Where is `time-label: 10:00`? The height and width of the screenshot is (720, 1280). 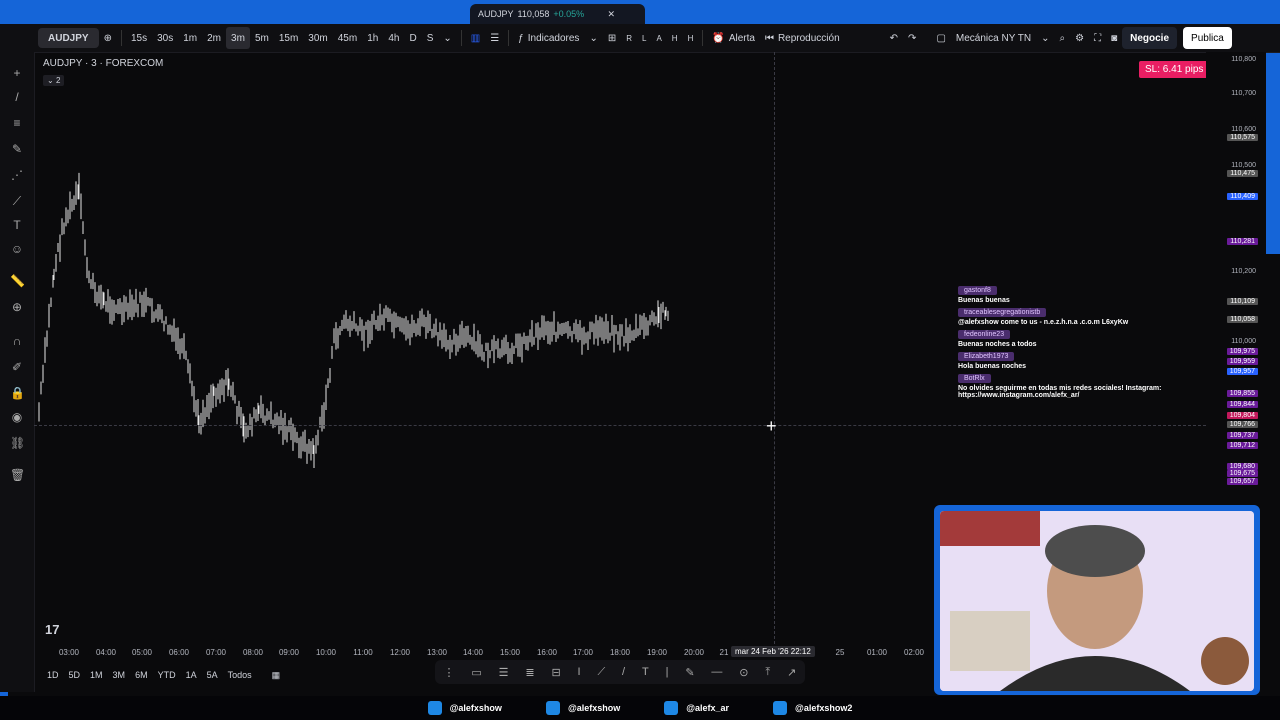 time-label: 10:00 is located at coordinates (326, 652).